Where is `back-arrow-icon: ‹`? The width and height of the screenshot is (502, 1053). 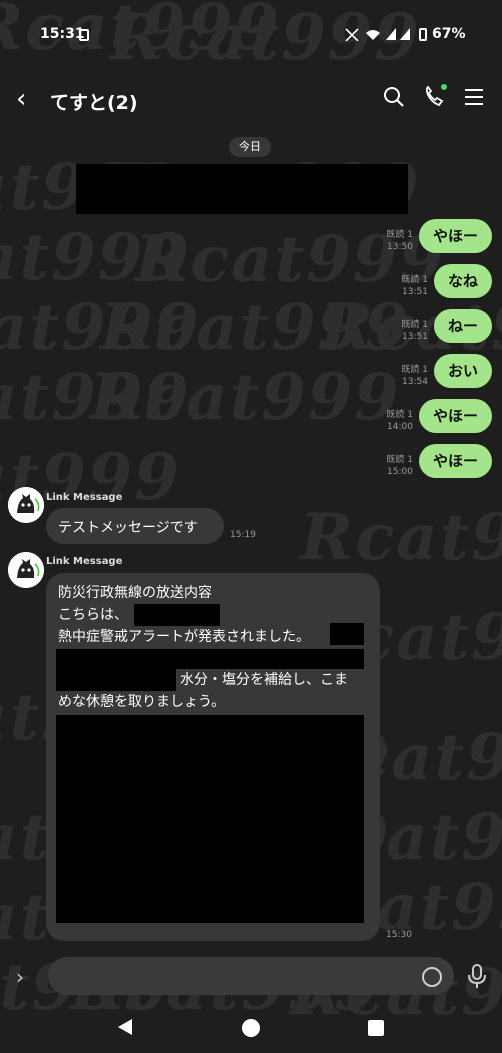
back-arrow-icon: ‹ is located at coordinates (21, 99).